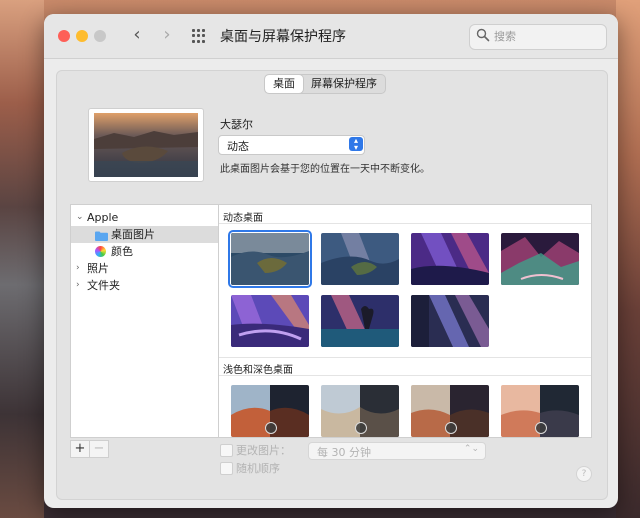  Describe the element at coordinates (145, 217) in the screenshot. I see `sidebar-item-apple: ⌄ Apple` at that location.